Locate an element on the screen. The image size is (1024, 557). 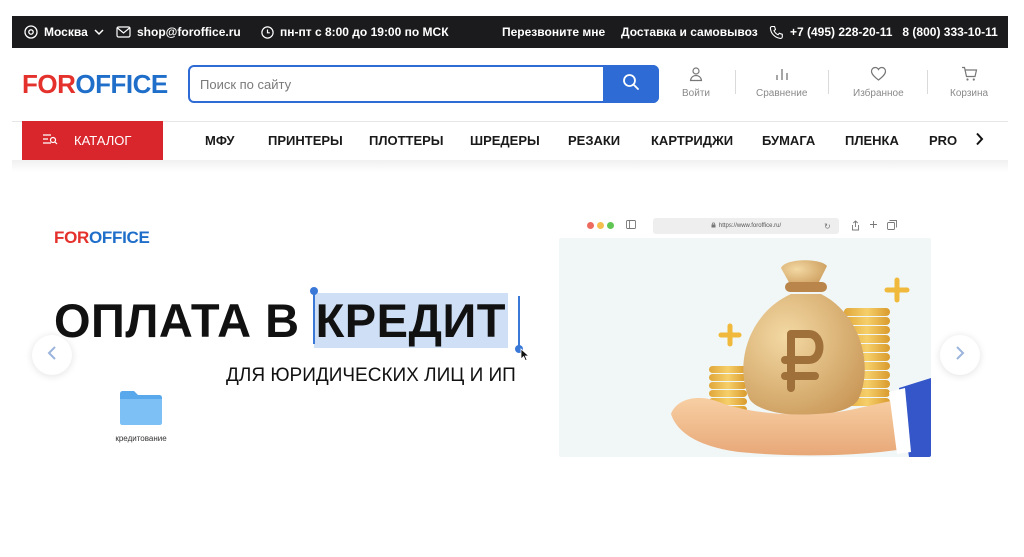
reload-icon: ↻ is located at coordinates (827, 226).